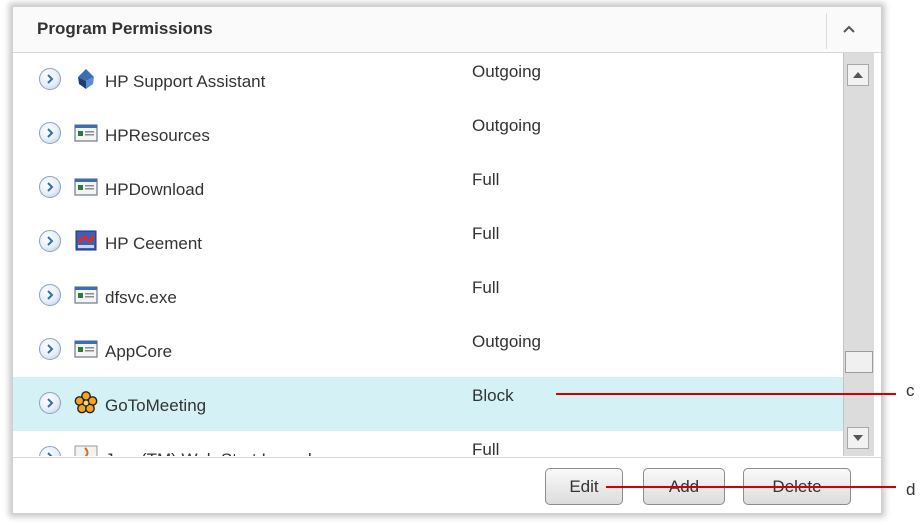  What do you see at coordinates (86, 450) in the screenshot?
I see `java-icon` at bounding box center [86, 450].